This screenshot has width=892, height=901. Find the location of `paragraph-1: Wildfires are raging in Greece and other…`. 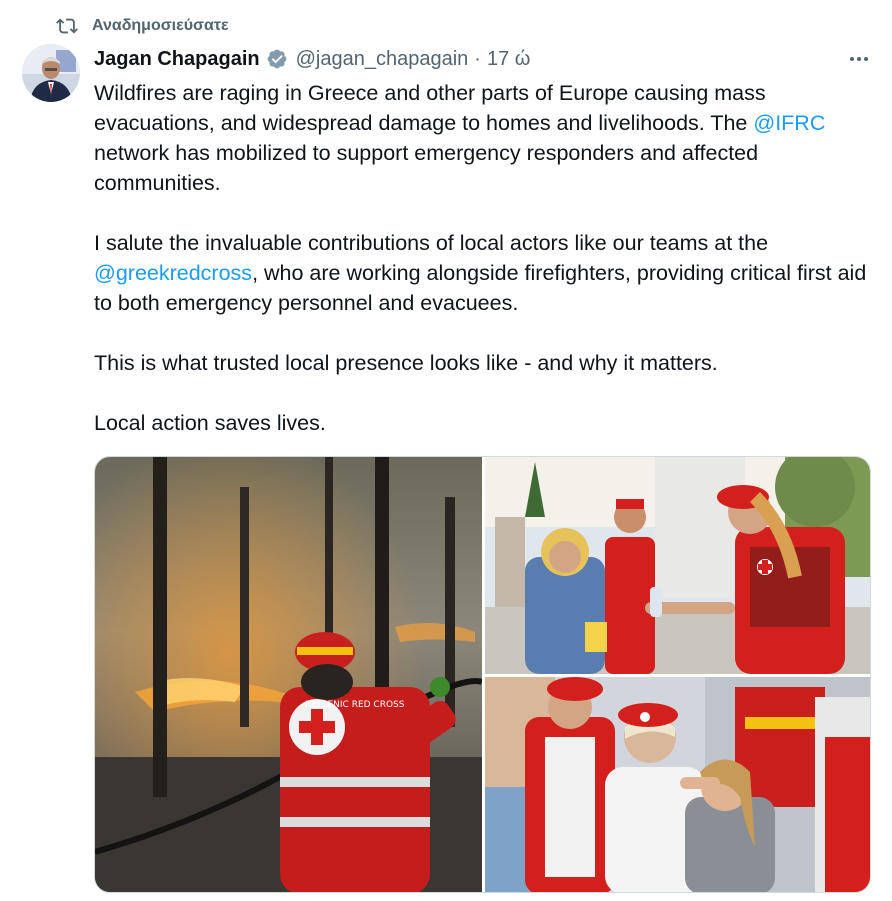

paragraph-1: Wildfires are raging in Greece and other… is located at coordinates (489, 138).